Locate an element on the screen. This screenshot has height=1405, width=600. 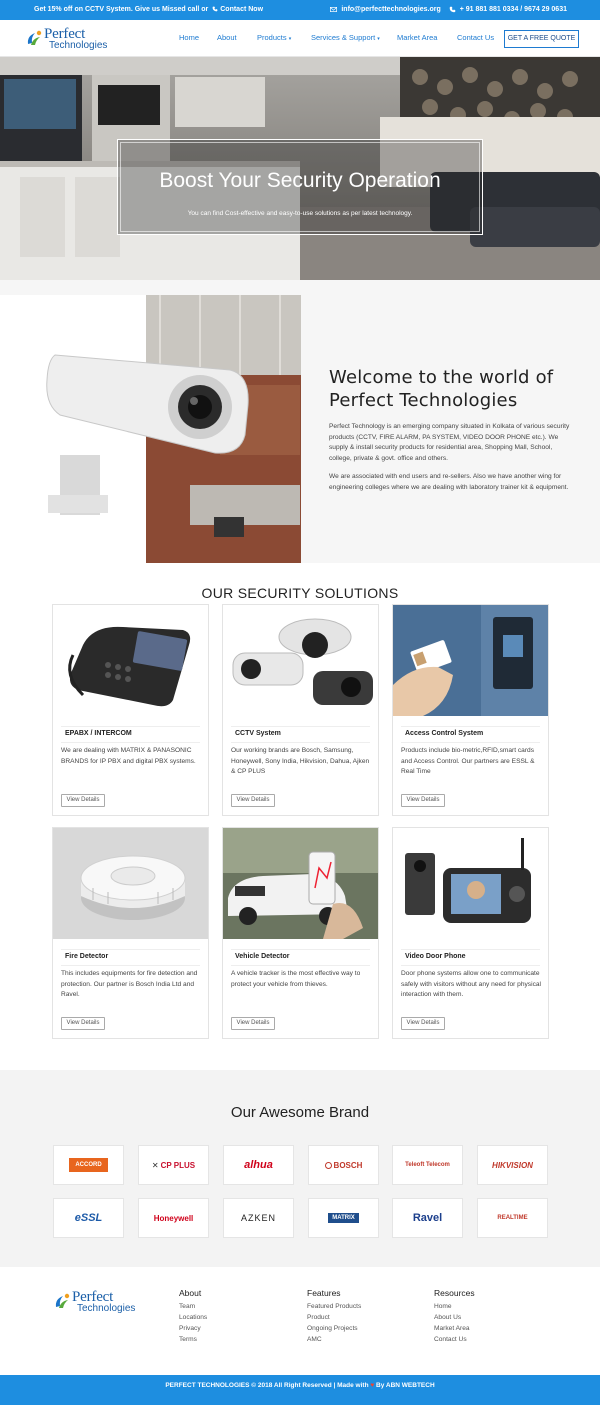
brand-name: CP PLUS is located at coordinates (178, 1165).